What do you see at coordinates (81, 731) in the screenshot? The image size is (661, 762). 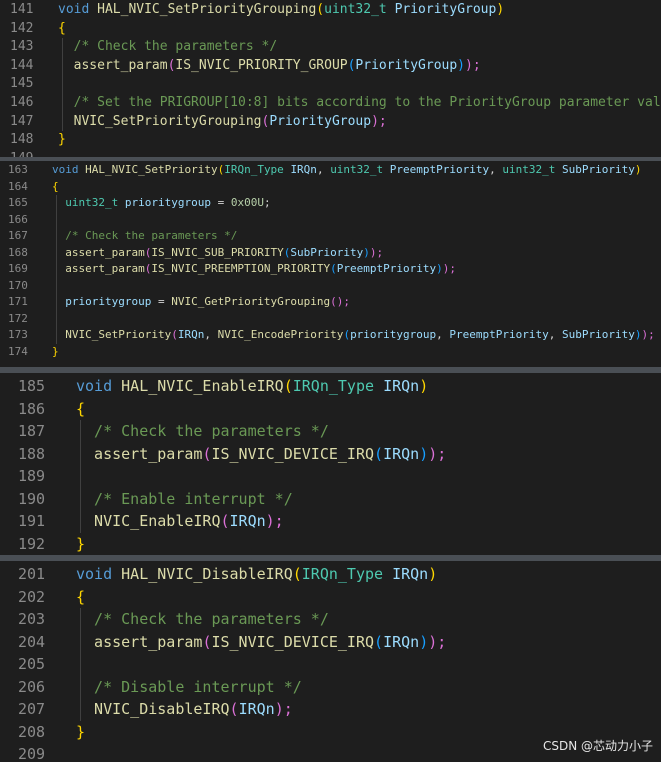 I see `code-token: }` at bounding box center [81, 731].